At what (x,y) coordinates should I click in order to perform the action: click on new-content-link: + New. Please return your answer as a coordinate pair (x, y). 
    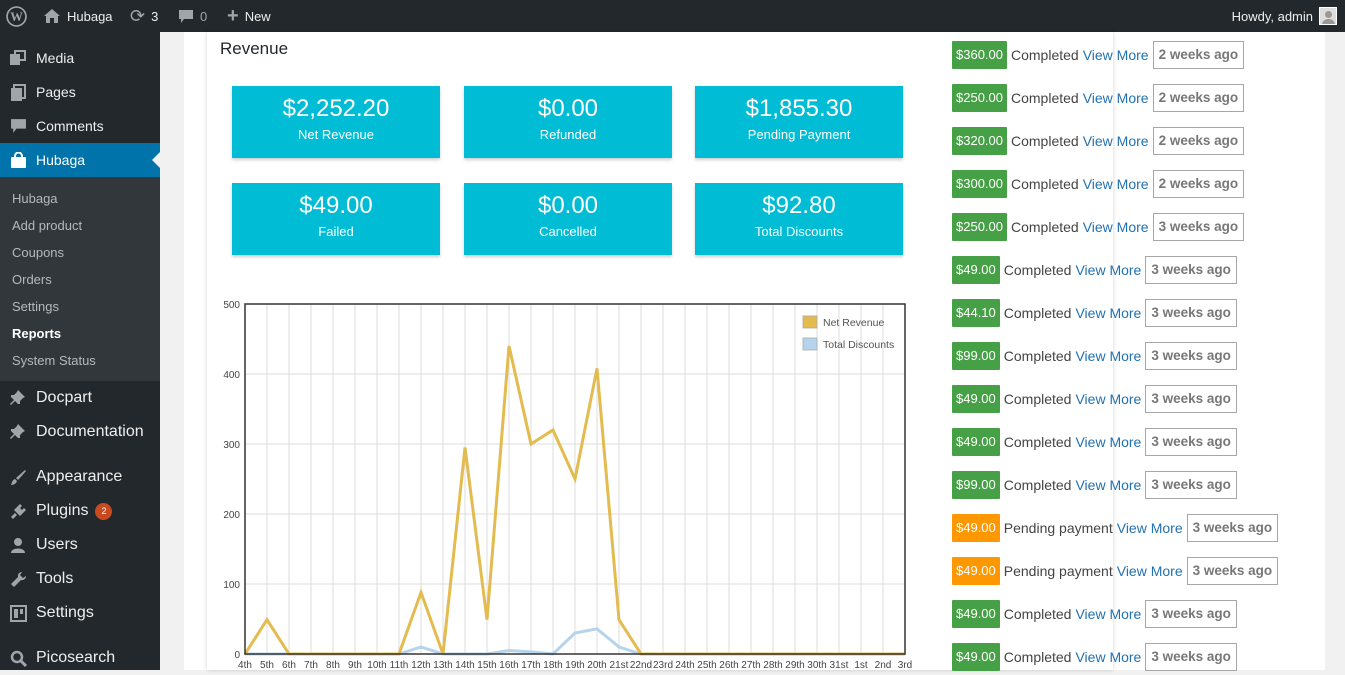
    Looking at the image, I should click on (249, 16).